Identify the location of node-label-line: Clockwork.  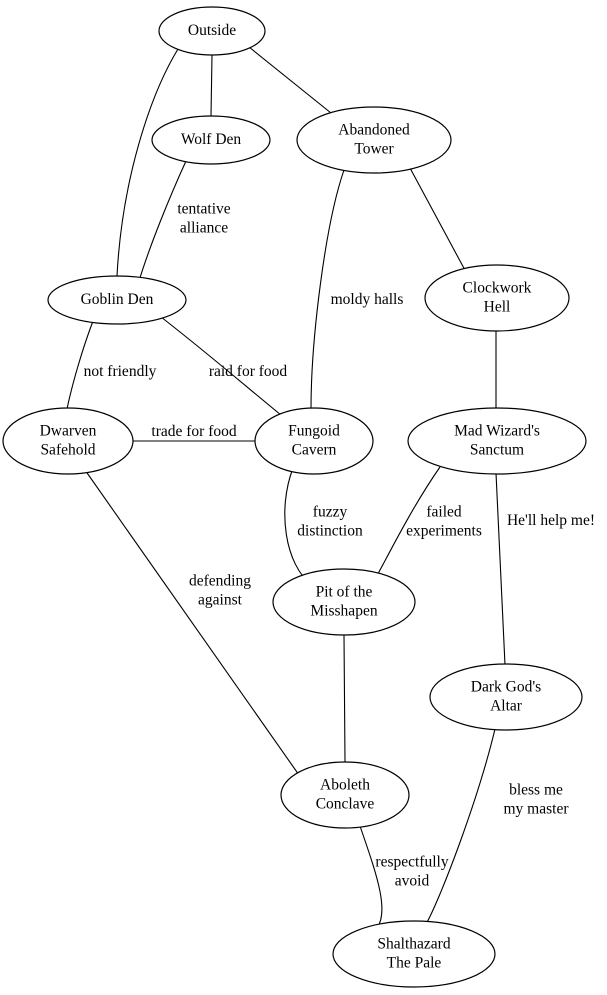
(497, 287).